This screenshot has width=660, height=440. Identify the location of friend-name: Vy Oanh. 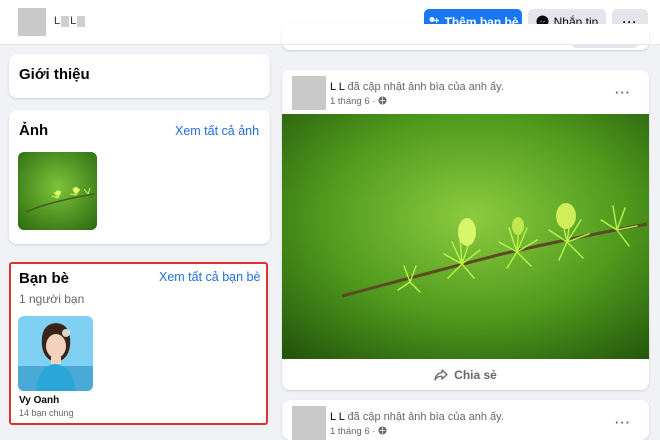
(39, 400).